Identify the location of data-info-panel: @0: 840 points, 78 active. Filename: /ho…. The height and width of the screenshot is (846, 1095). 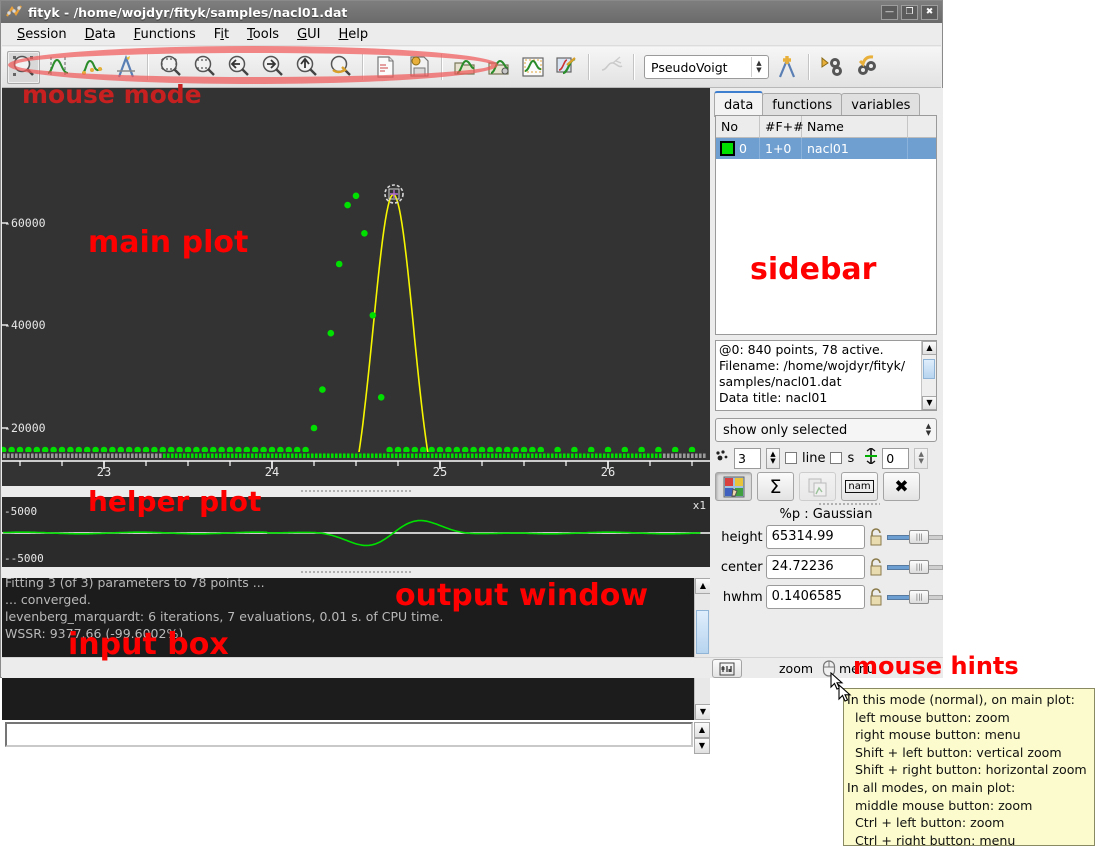
(826, 375).